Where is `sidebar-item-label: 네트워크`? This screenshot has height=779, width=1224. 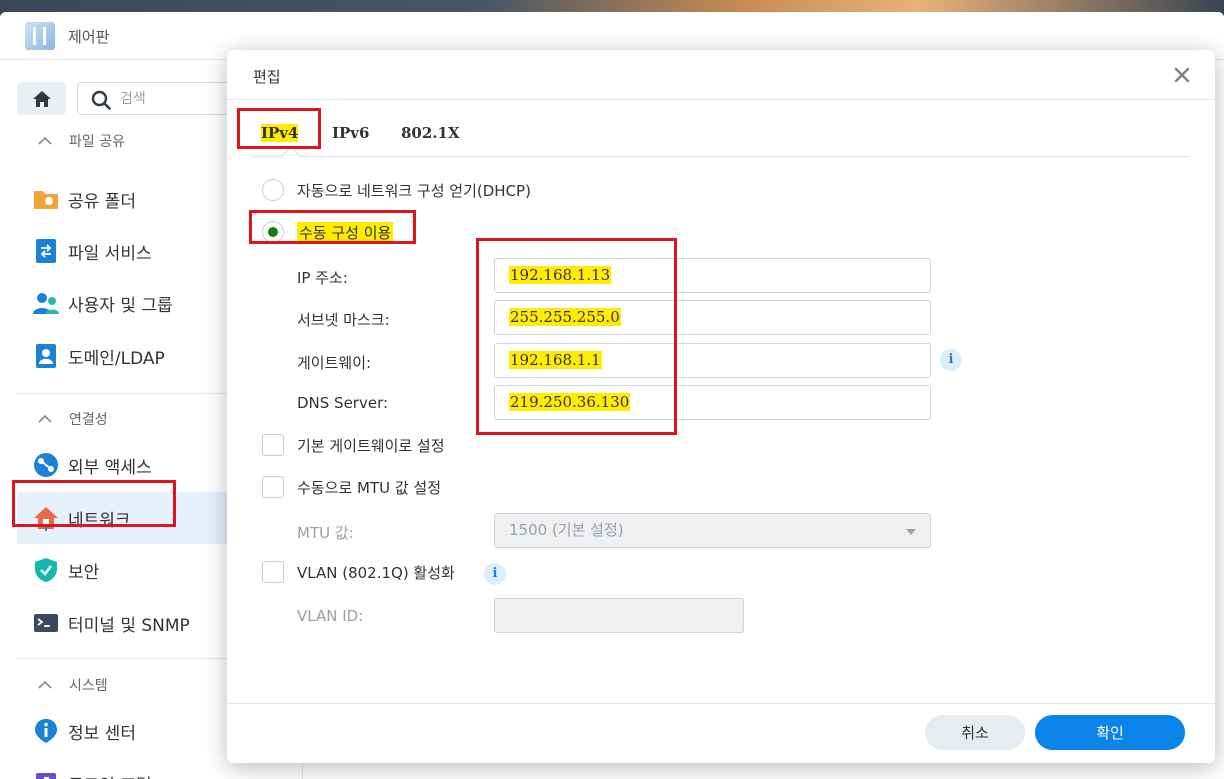
sidebar-item-label: 네트워크 is located at coordinates (99, 521).